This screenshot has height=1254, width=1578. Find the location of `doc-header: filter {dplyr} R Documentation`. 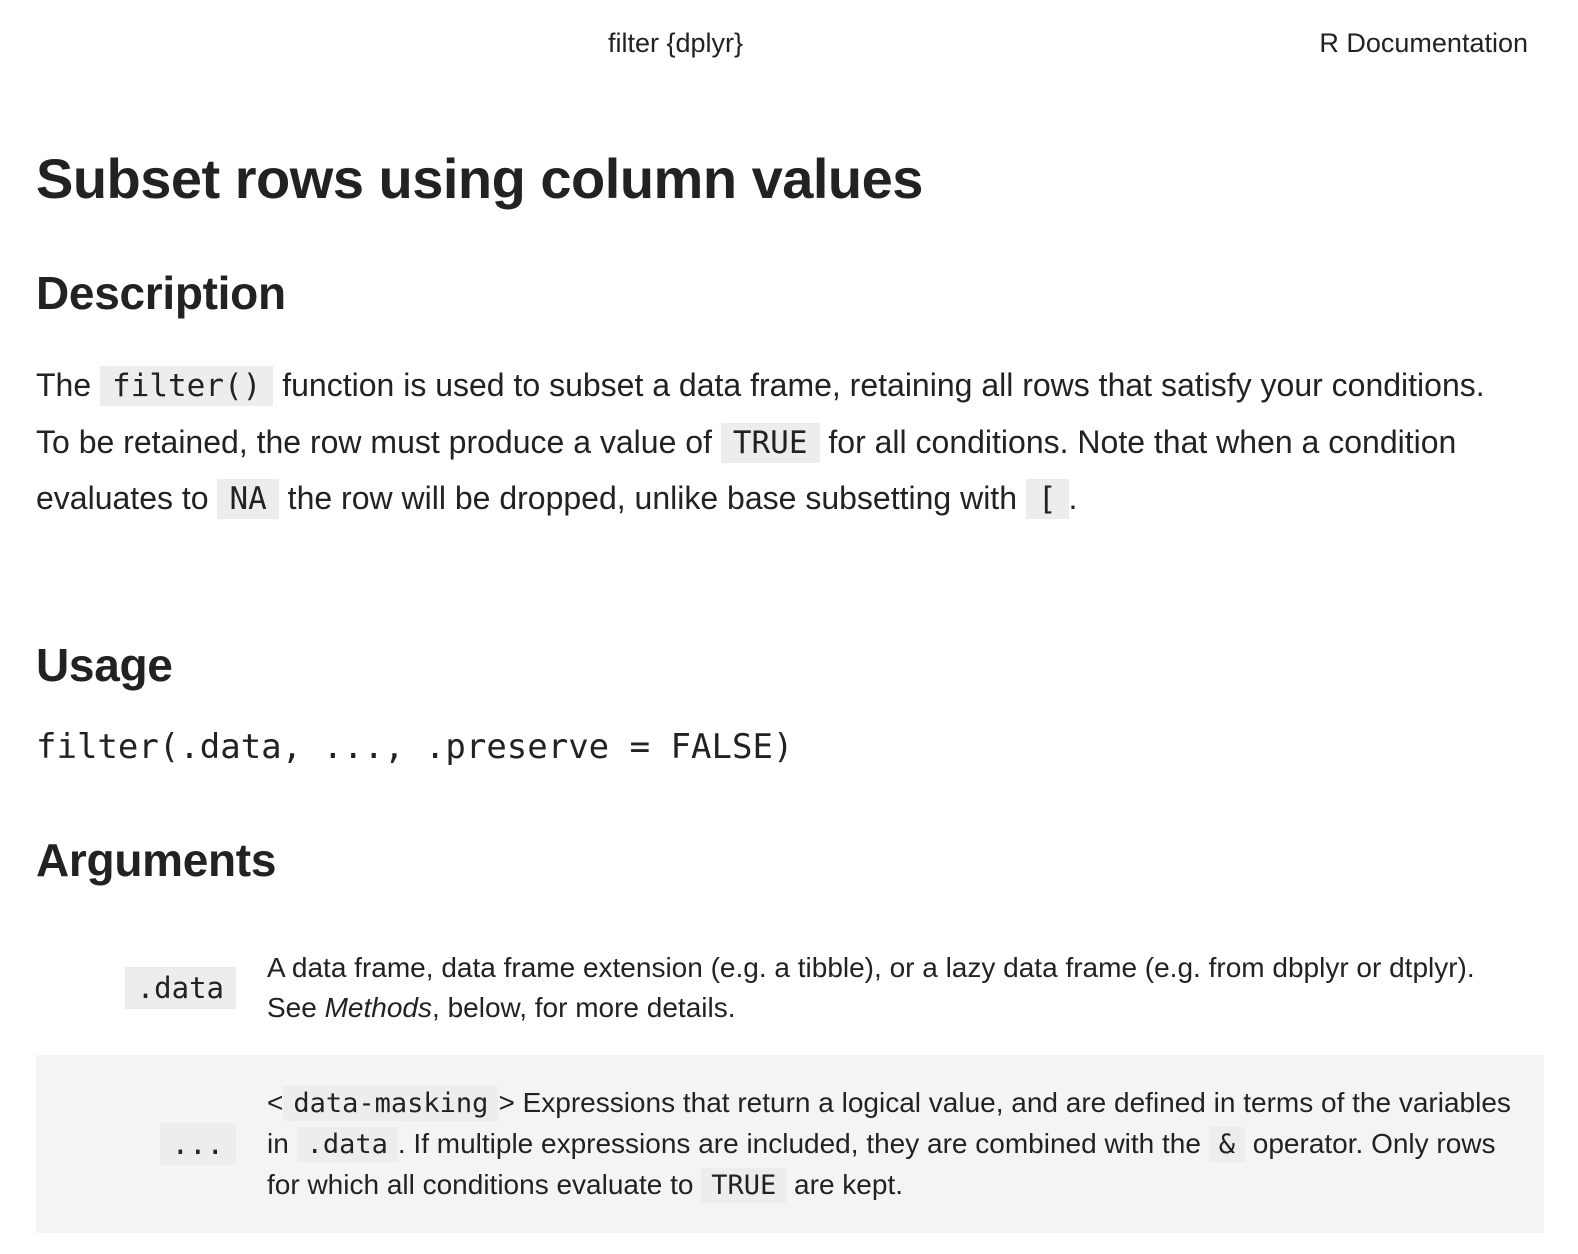

doc-header: filter {dplyr} R Documentation is located at coordinates (790, 46).